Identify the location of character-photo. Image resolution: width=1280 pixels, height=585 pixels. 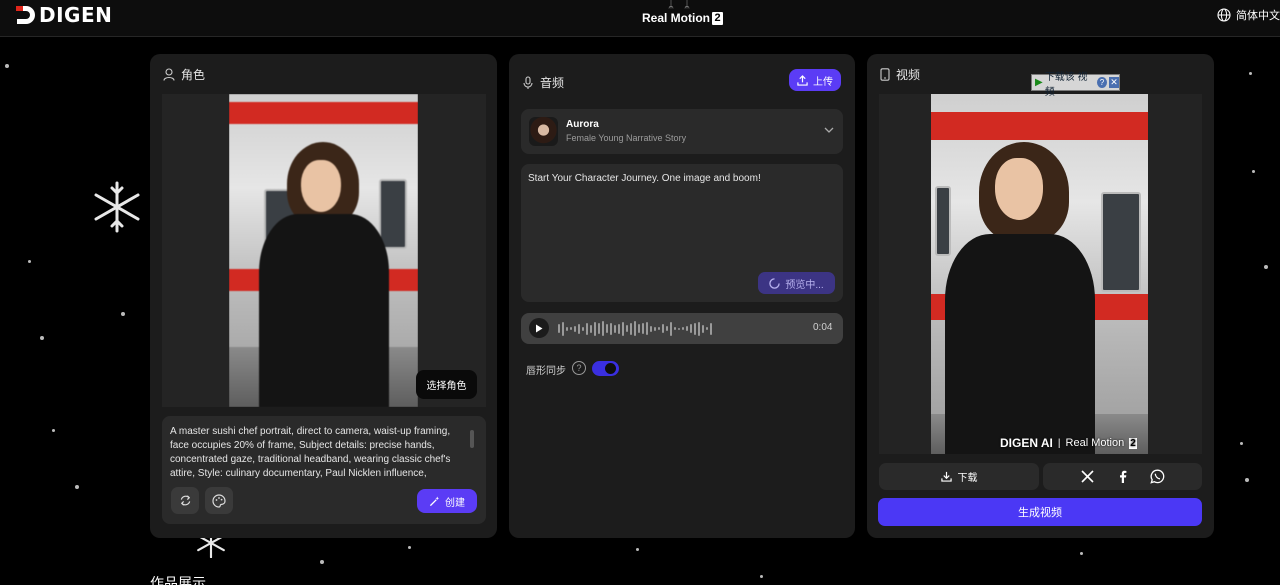
(323, 250).